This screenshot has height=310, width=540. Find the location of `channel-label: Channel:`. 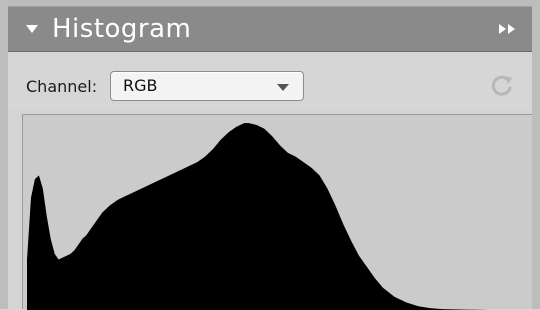

channel-label: Channel: is located at coordinates (62, 86).